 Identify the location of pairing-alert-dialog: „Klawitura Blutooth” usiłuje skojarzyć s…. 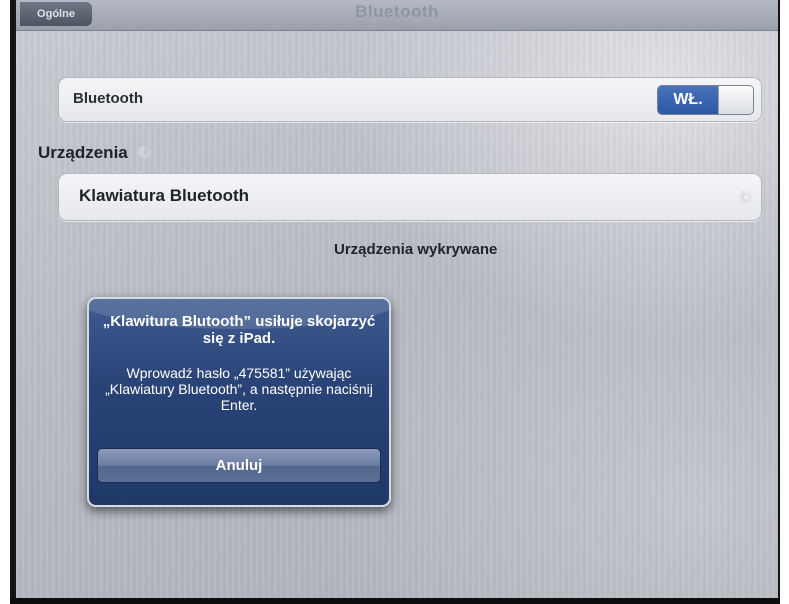
(239, 402).